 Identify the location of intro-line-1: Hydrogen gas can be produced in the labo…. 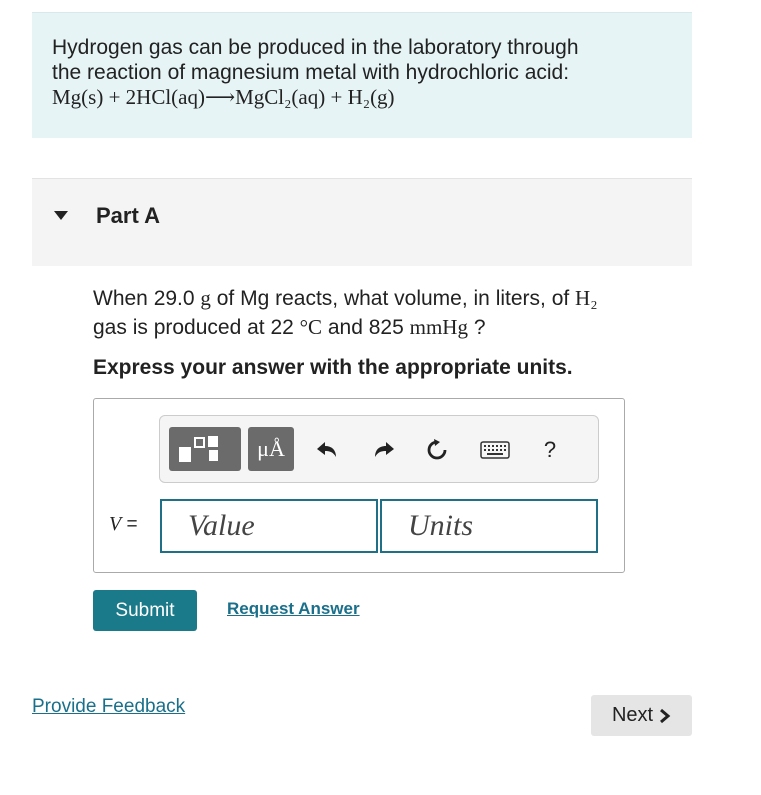
(315, 47).